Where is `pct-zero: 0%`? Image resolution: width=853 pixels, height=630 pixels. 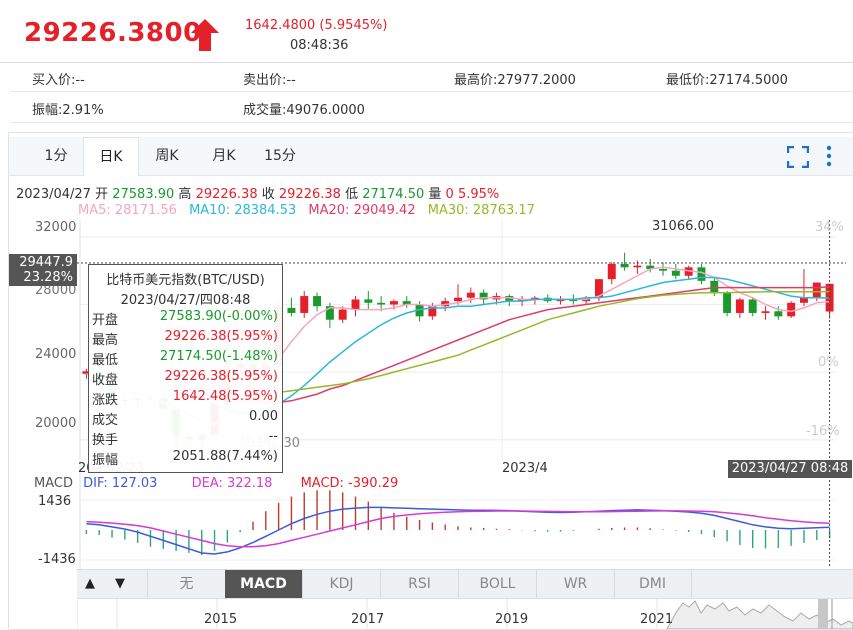 pct-zero: 0% is located at coordinates (828, 362).